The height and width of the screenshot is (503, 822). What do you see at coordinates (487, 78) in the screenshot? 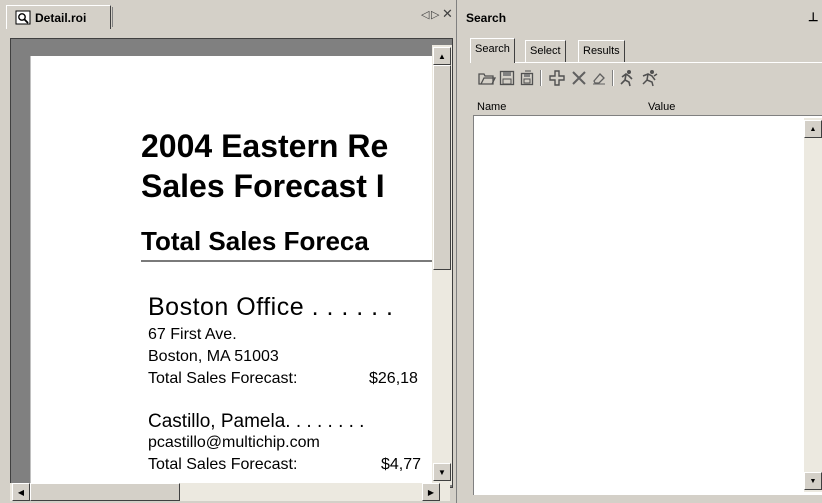
I see `open-icon` at bounding box center [487, 78].